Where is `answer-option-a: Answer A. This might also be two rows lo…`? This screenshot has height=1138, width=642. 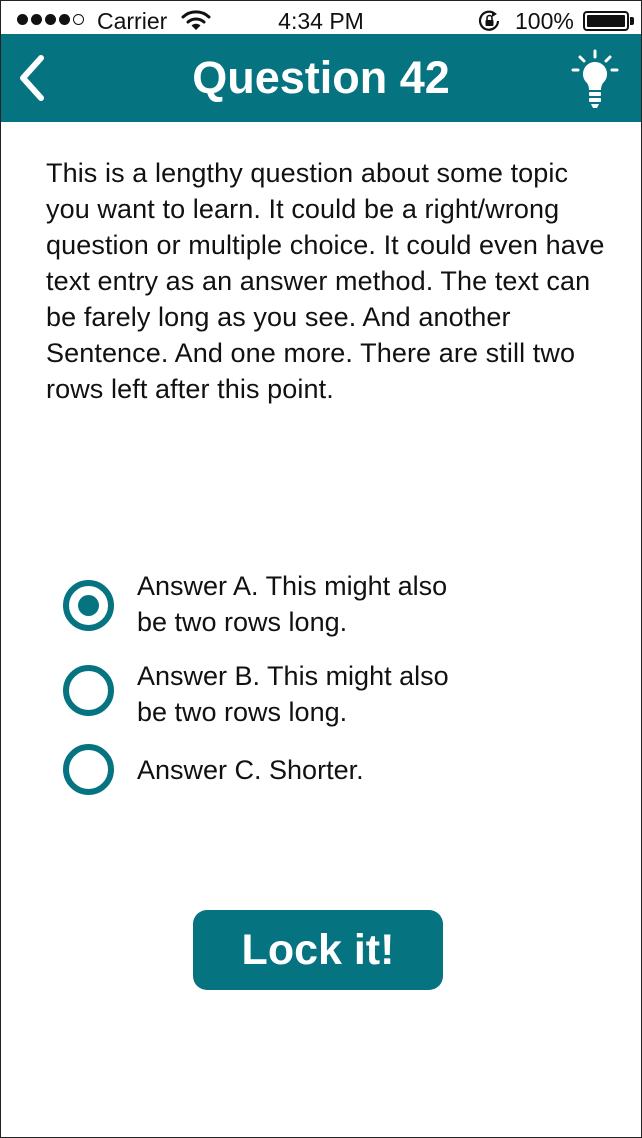 answer-option-a: Answer A. This might also be two rows lo… is located at coordinates (313, 606).